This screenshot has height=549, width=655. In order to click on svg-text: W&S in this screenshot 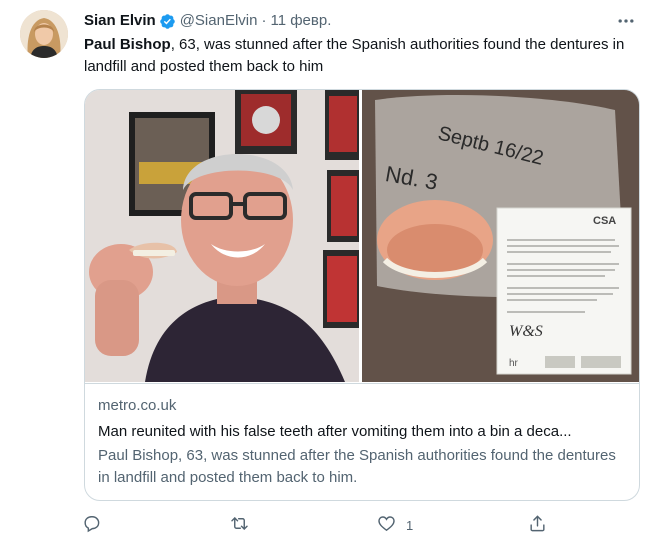, I will do `click(526, 331)`.